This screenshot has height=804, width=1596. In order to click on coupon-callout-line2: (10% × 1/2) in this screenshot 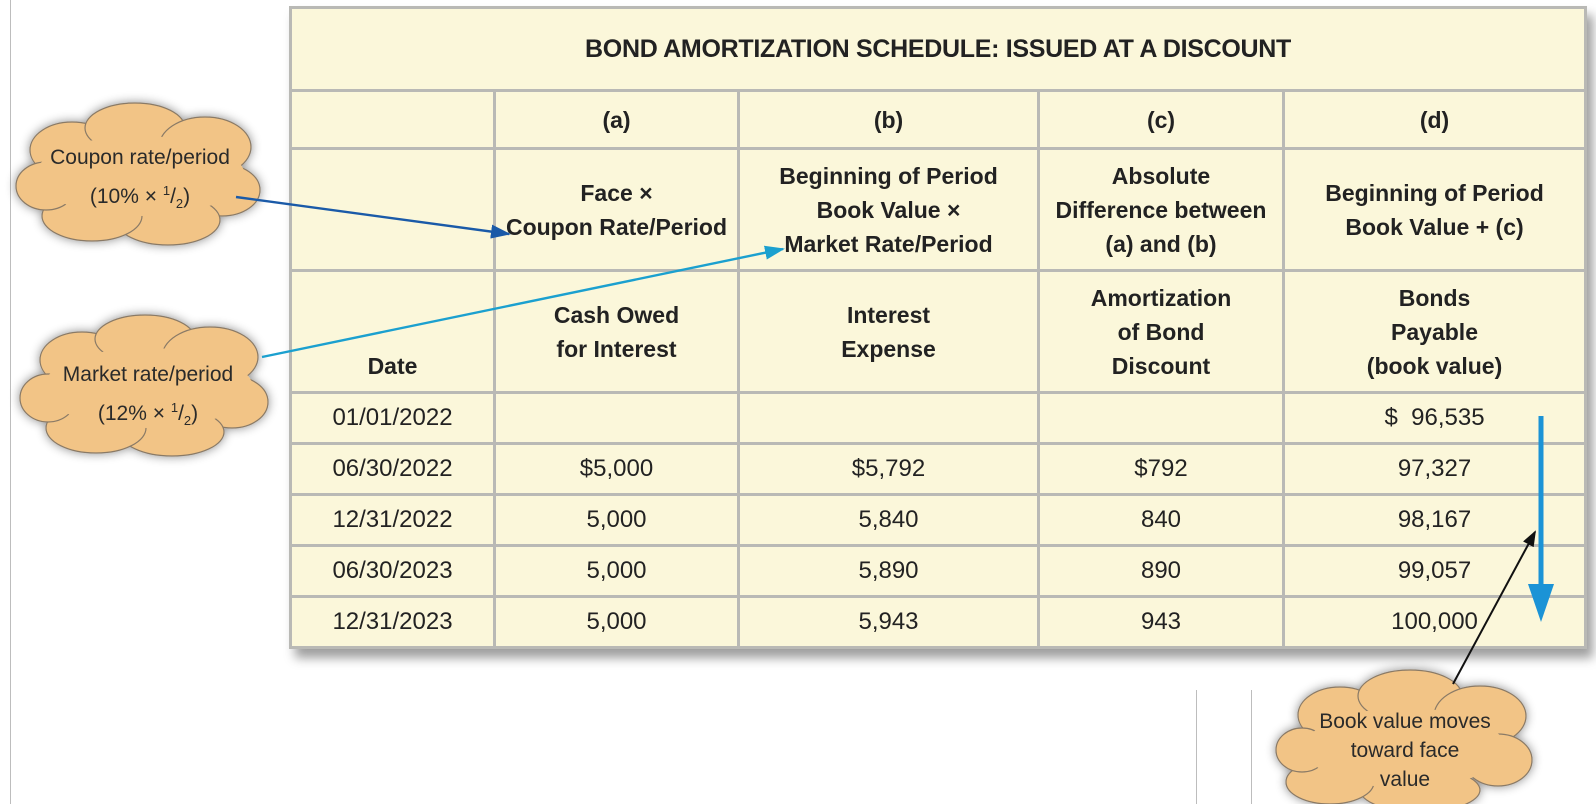, I will do `click(140, 197)`.